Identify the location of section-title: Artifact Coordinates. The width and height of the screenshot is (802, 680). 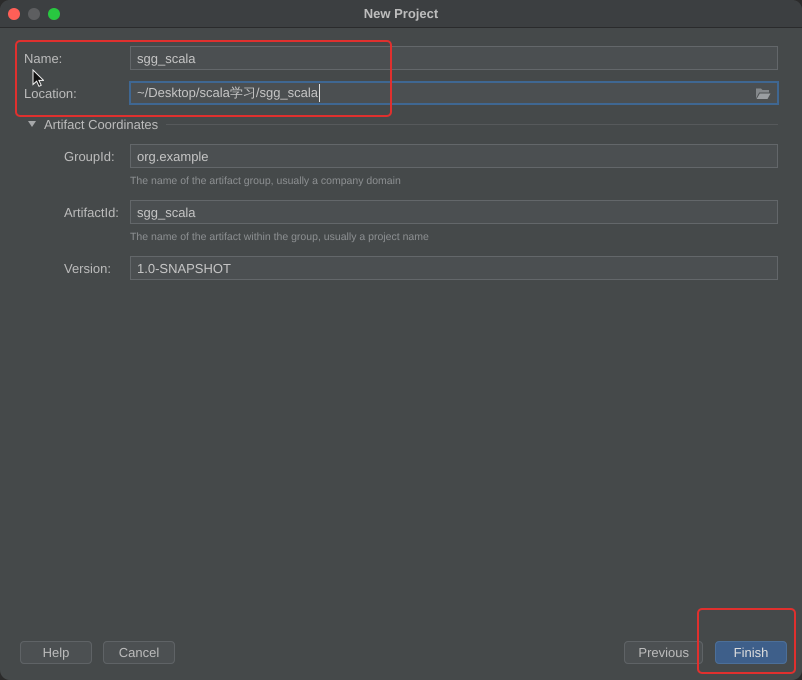
(101, 124).